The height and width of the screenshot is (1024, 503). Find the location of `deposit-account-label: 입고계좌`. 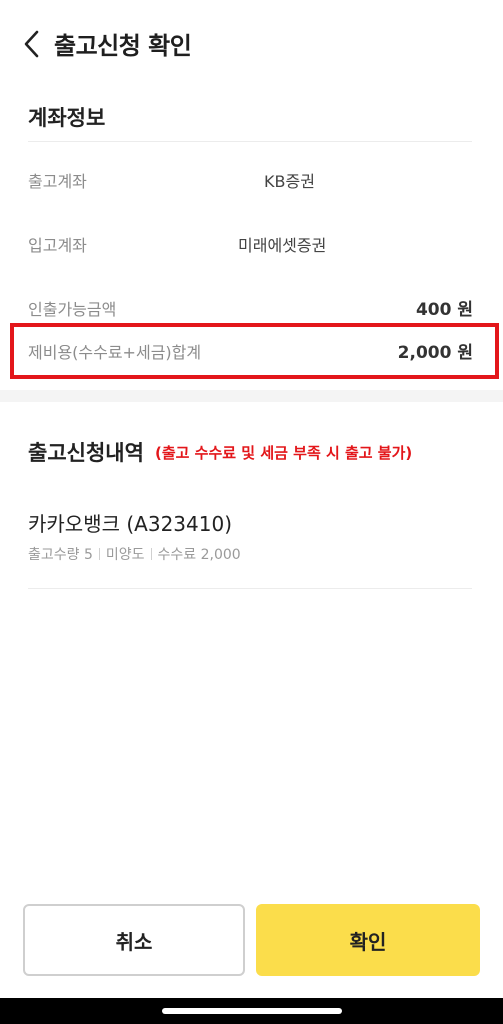

deposit-account-label: 입고계좌 is located at coordinates (57, 245).